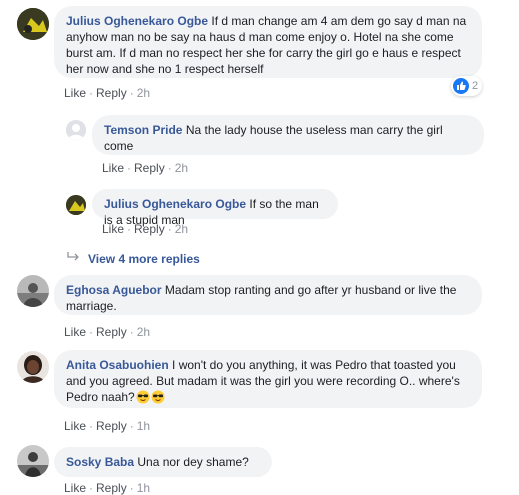 Image resolution: width=519 pixels, height=495 pixels. Describe the element at coordinates (475, 86) in the screenshot. I see `reaction-count-text: 2` at that location.